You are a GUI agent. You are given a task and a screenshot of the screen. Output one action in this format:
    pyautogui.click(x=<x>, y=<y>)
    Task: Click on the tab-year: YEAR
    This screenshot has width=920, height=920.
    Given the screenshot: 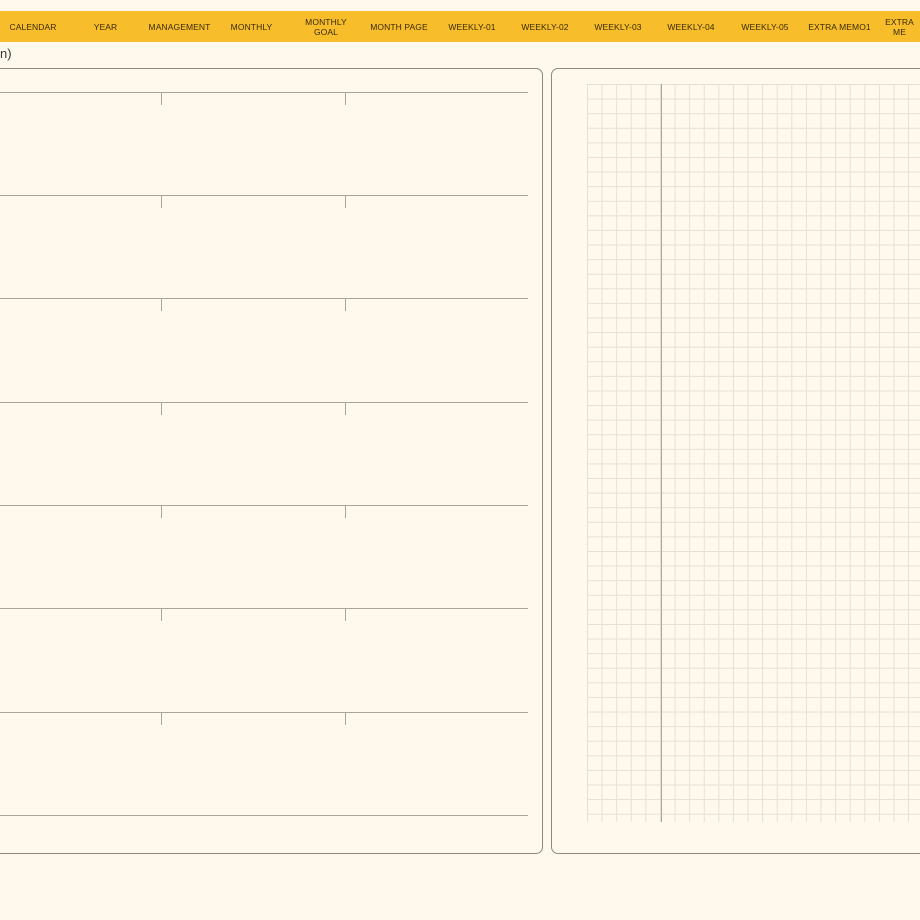 What is the action you would take?
    pyautogui.click(x=105, y=26)
    